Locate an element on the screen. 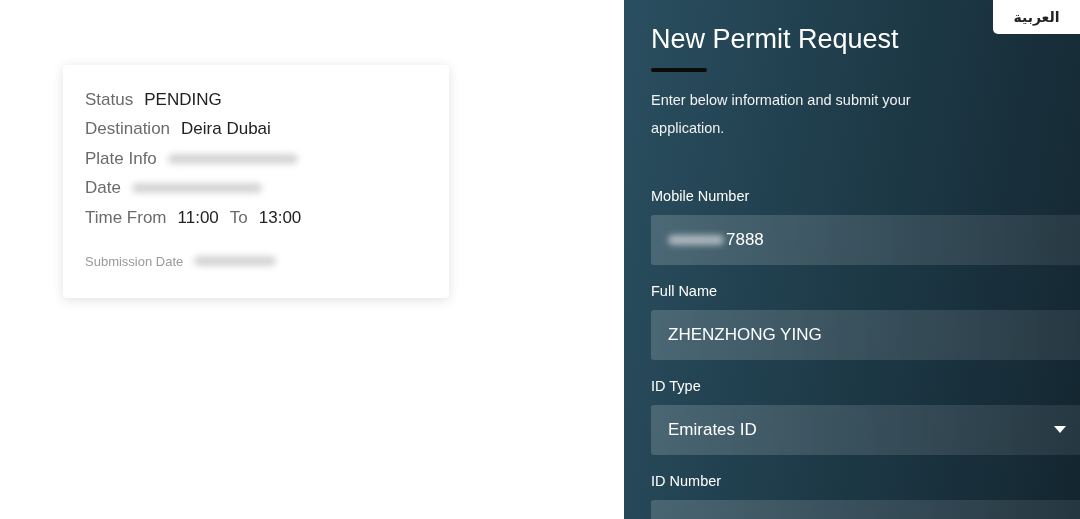  field-value: PENDING is located at coordinates (183, 99).